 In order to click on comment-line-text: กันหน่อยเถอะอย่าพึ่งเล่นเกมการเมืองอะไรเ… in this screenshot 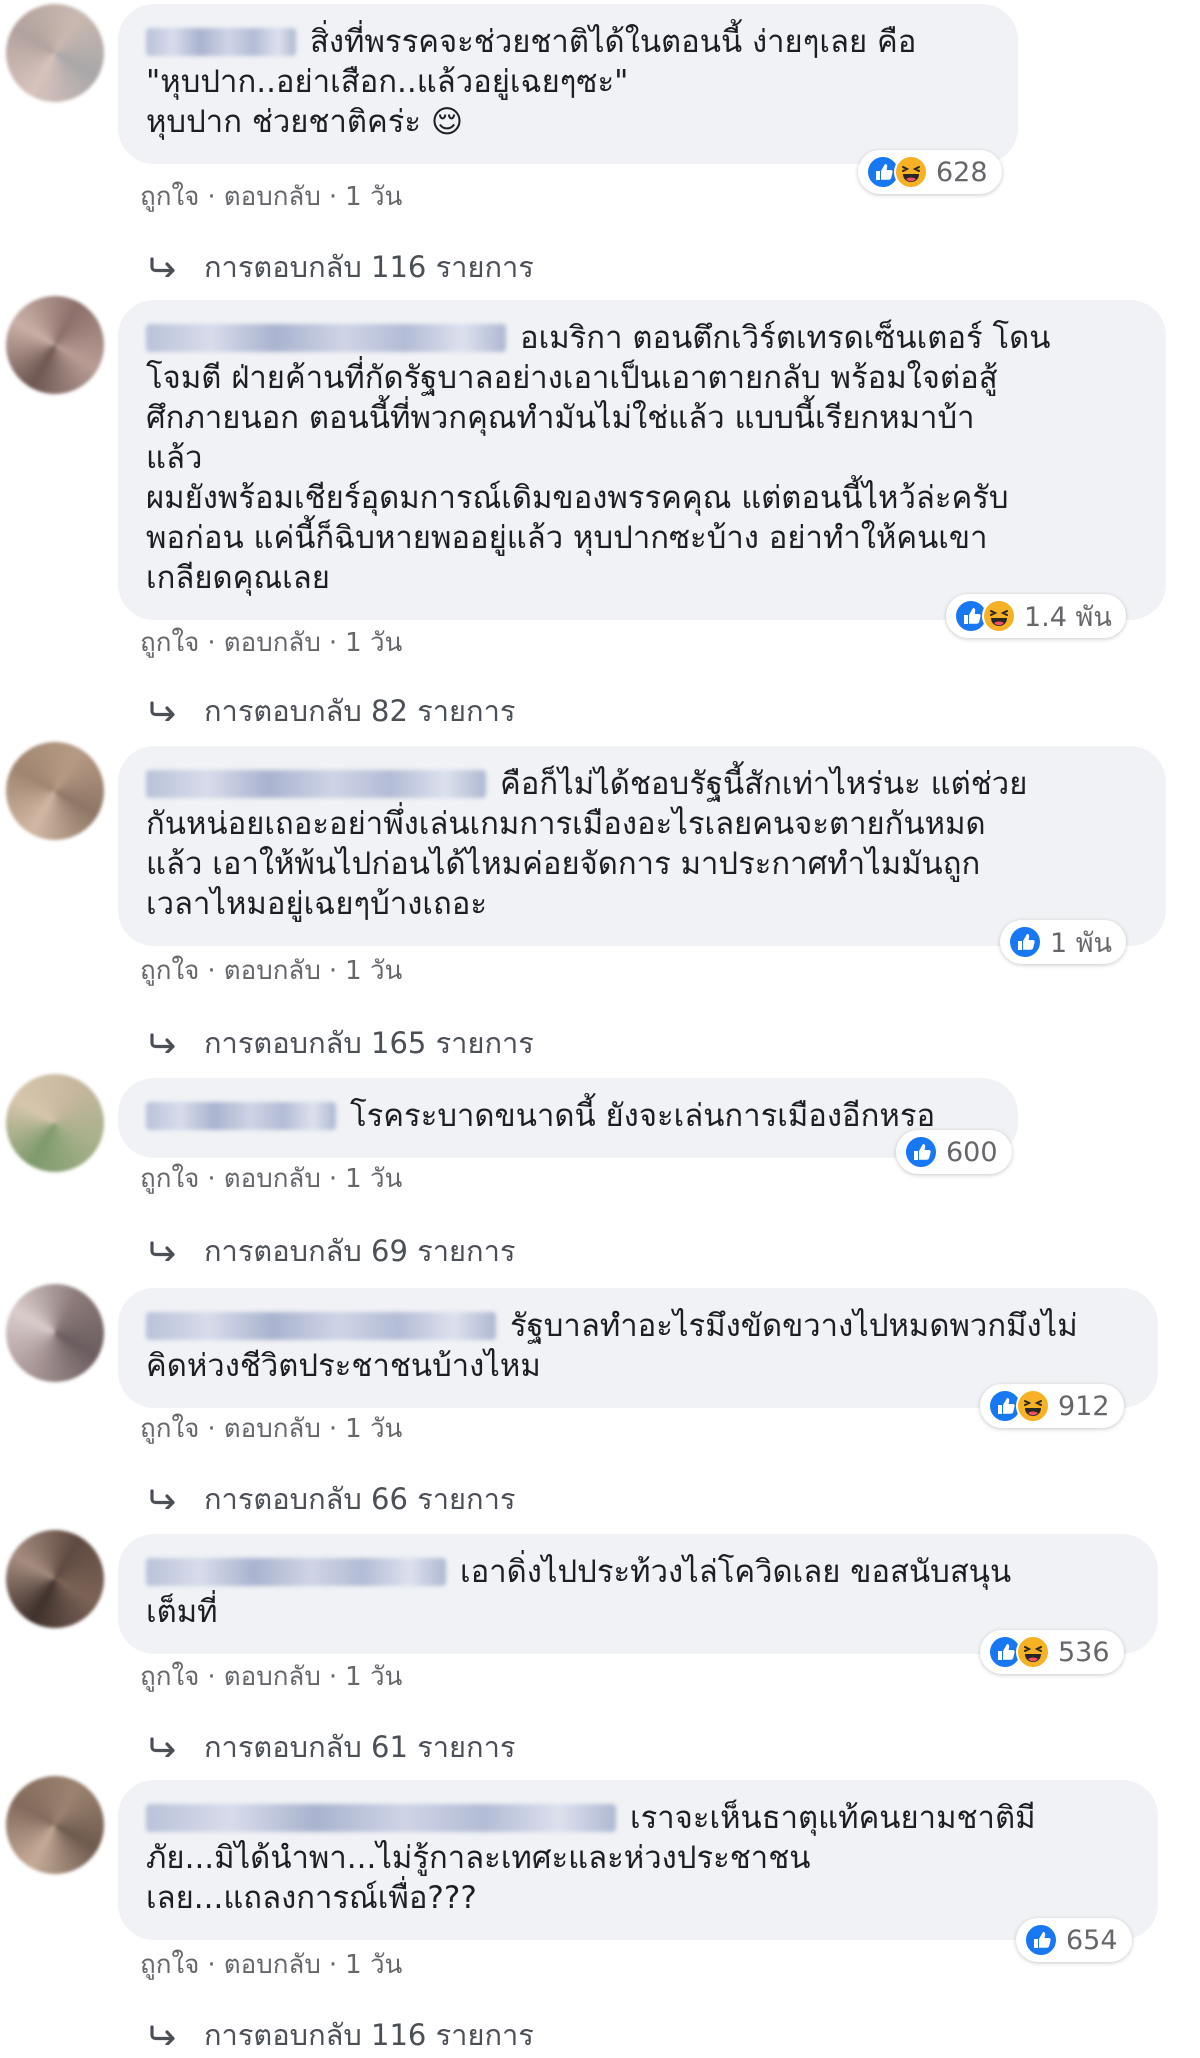, I will do `click(566, 824)`.